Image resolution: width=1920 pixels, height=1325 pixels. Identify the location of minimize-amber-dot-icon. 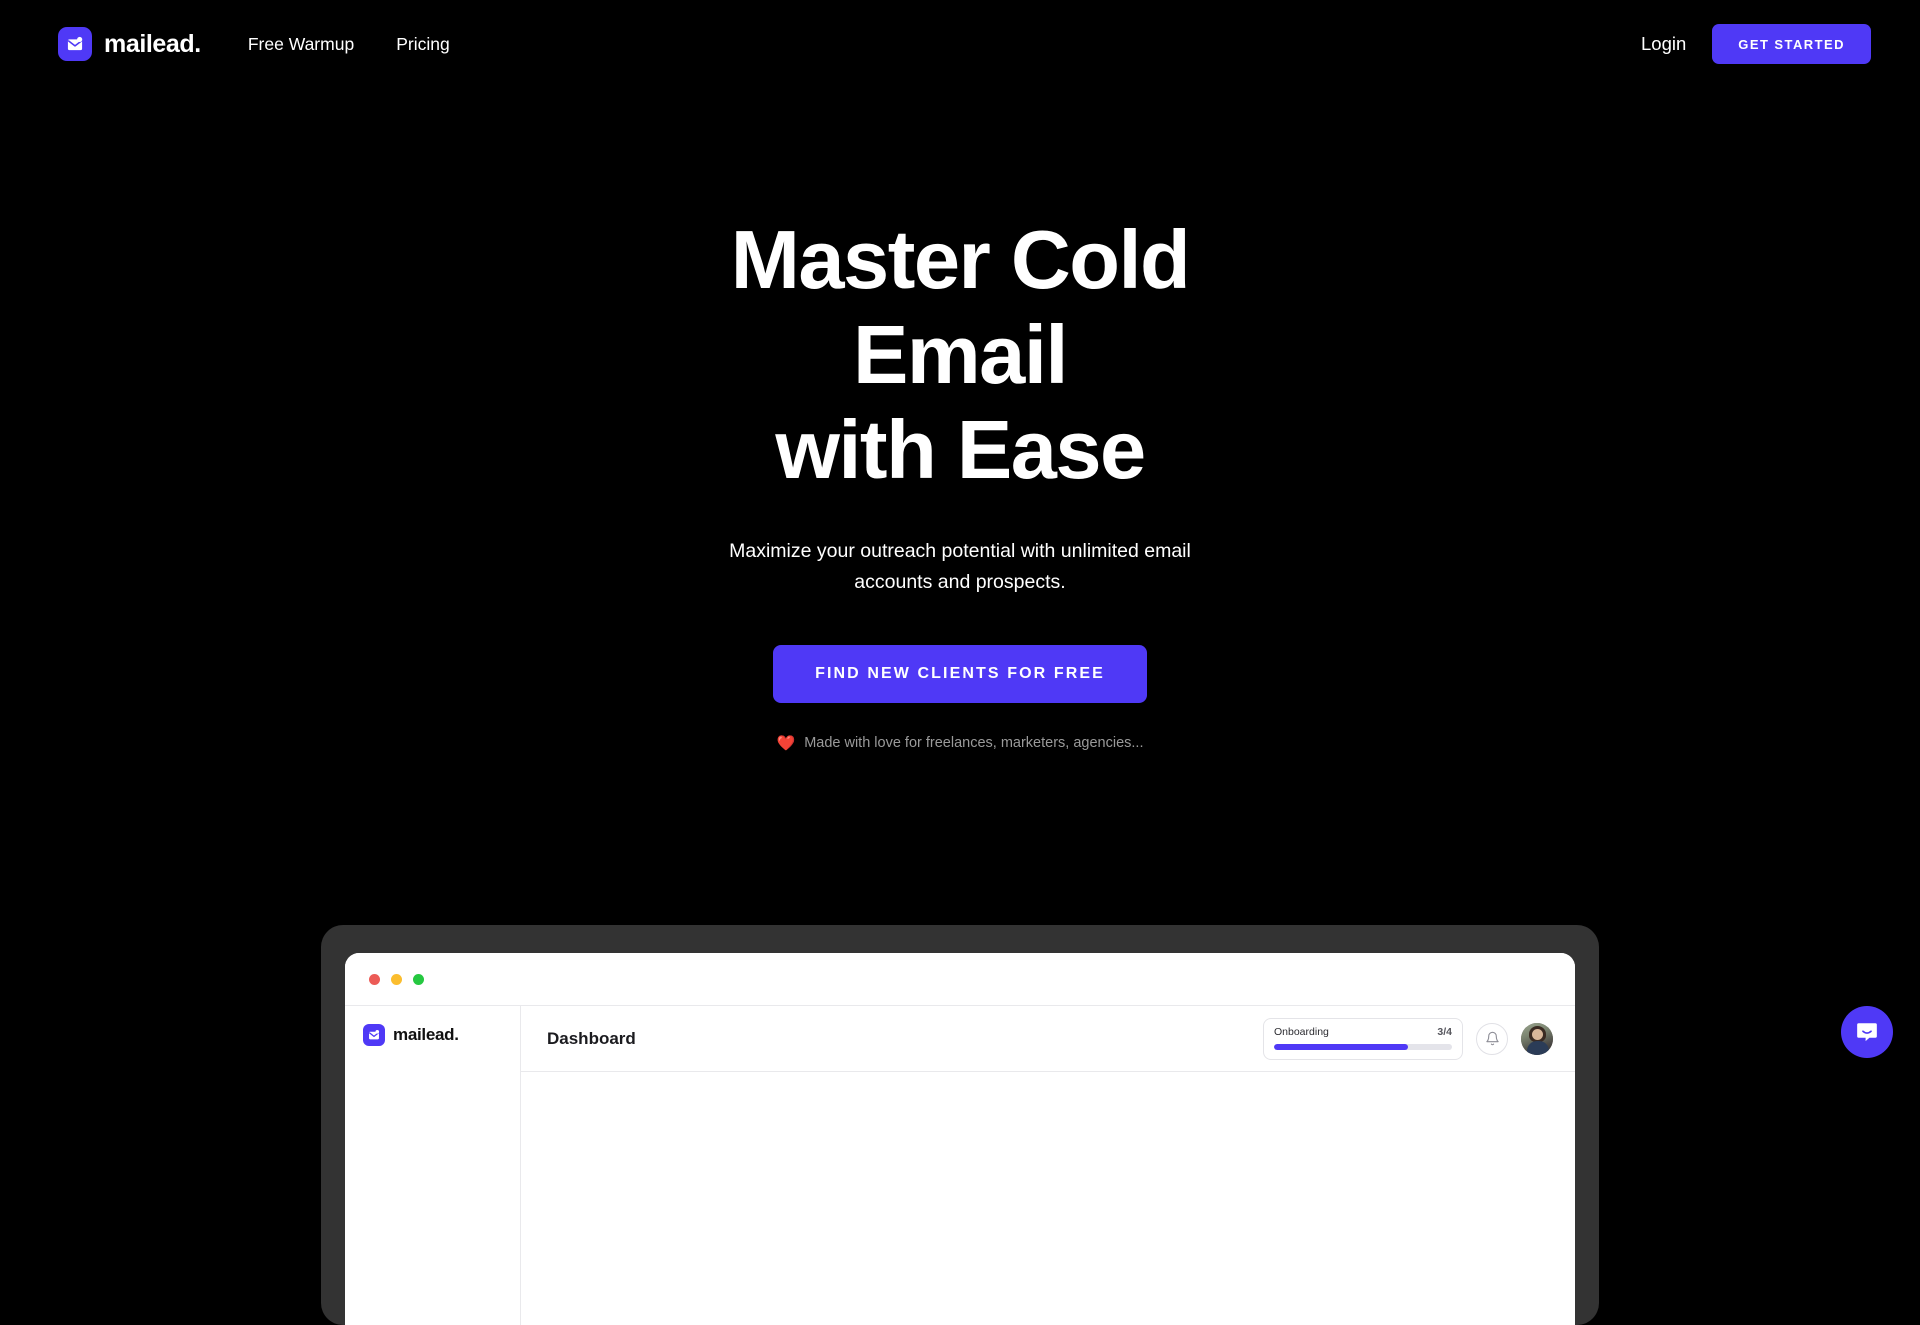
(396, 979).